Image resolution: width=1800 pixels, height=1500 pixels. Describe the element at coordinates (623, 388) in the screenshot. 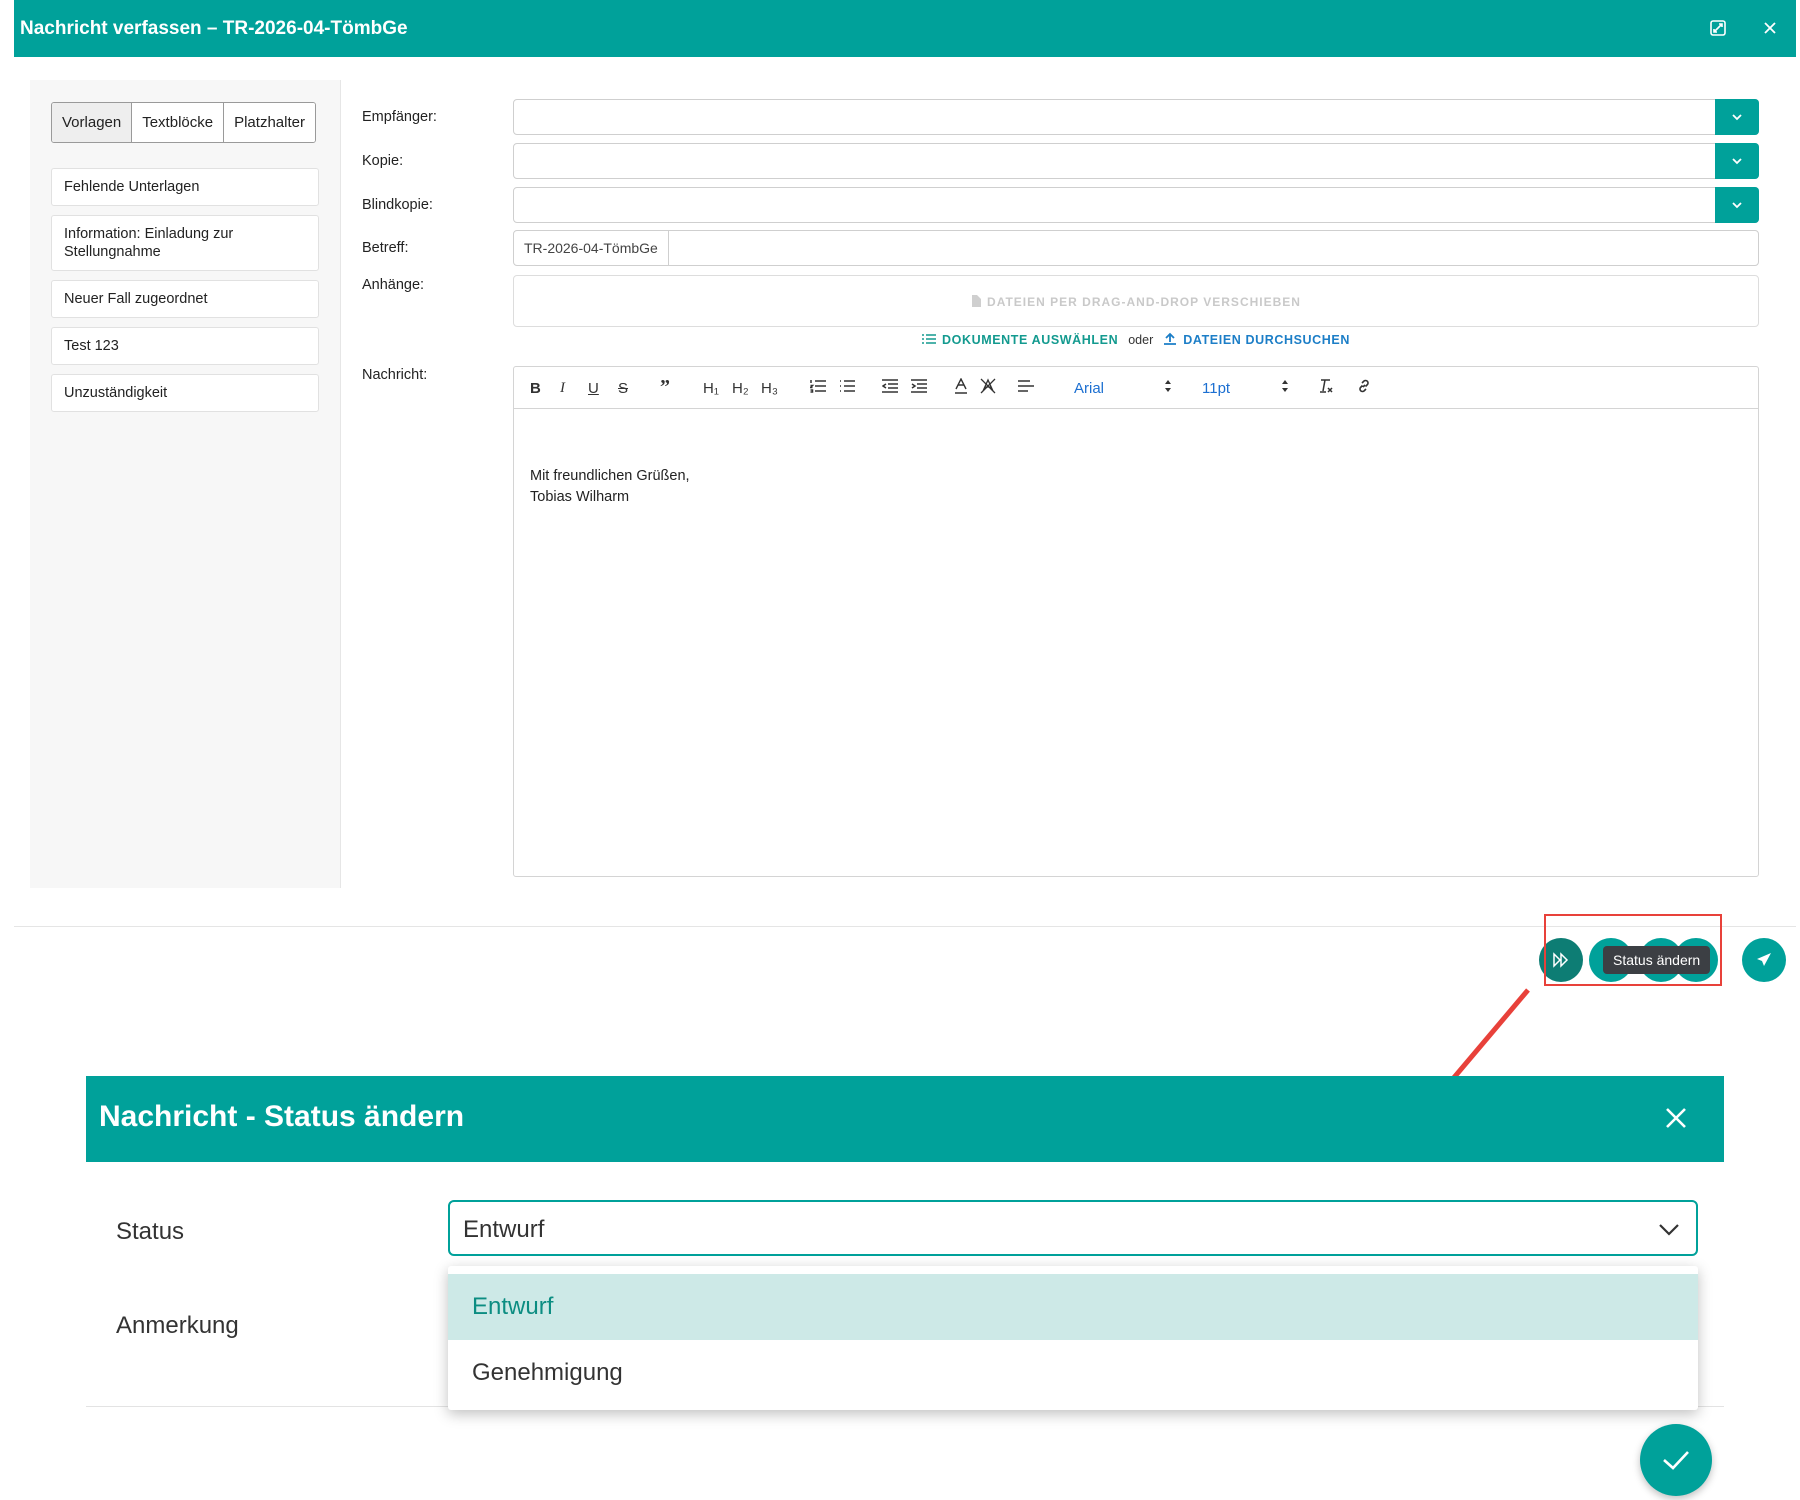

I see `strikethrough-icon: S` at that location.